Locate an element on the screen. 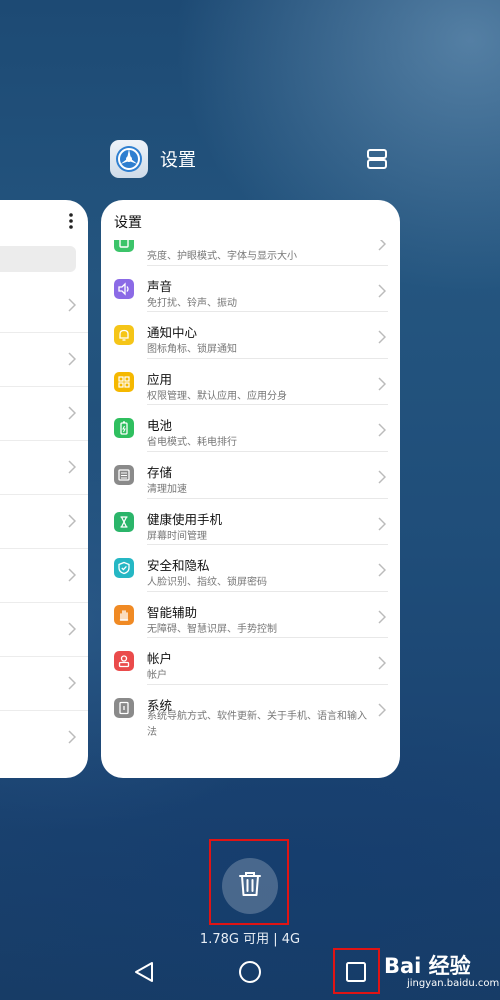  shield-icon is located at coordinates (124, 568).